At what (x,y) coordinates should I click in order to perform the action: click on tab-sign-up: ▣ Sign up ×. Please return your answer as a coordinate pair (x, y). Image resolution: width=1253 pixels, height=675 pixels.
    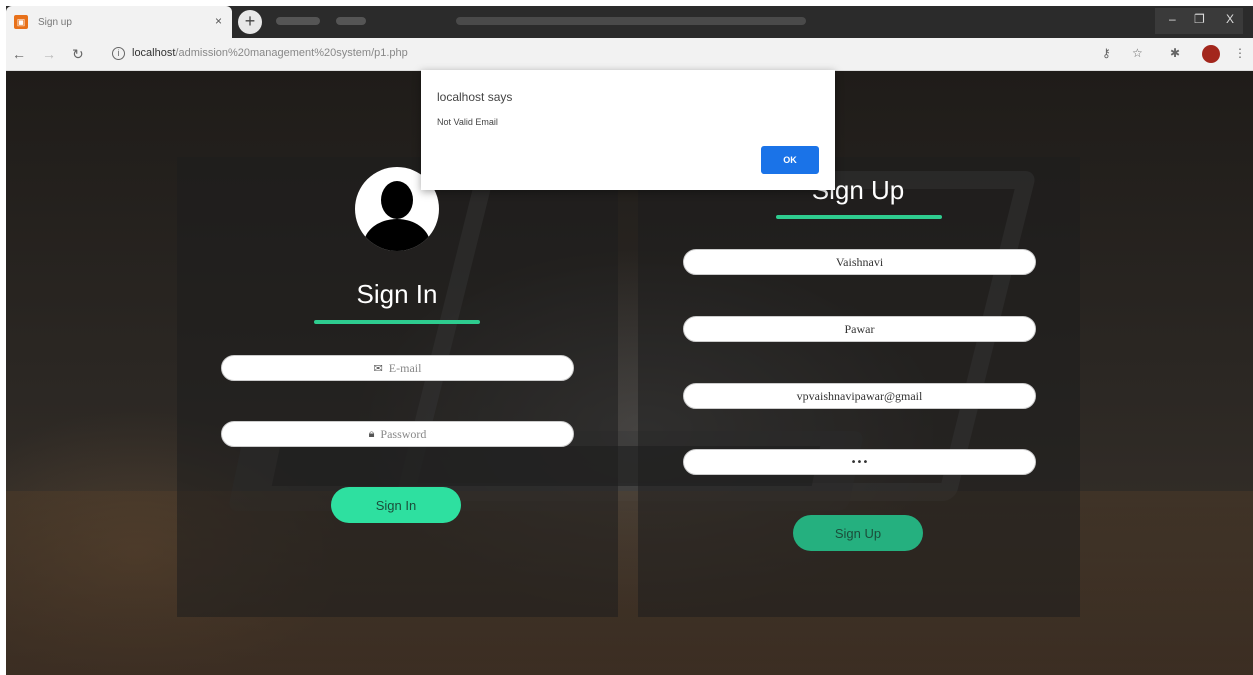
    Looking at the image, I should click on (119, 22).